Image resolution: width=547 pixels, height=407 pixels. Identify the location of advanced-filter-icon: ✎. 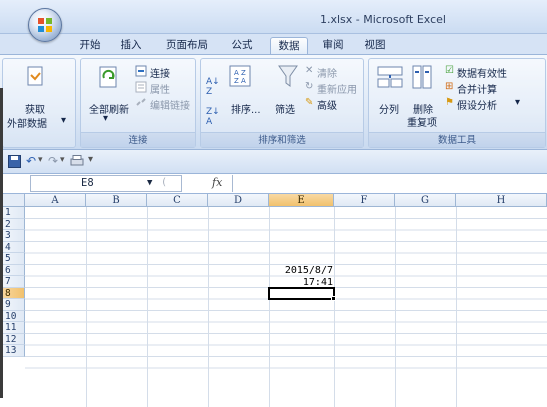
(309, 102).